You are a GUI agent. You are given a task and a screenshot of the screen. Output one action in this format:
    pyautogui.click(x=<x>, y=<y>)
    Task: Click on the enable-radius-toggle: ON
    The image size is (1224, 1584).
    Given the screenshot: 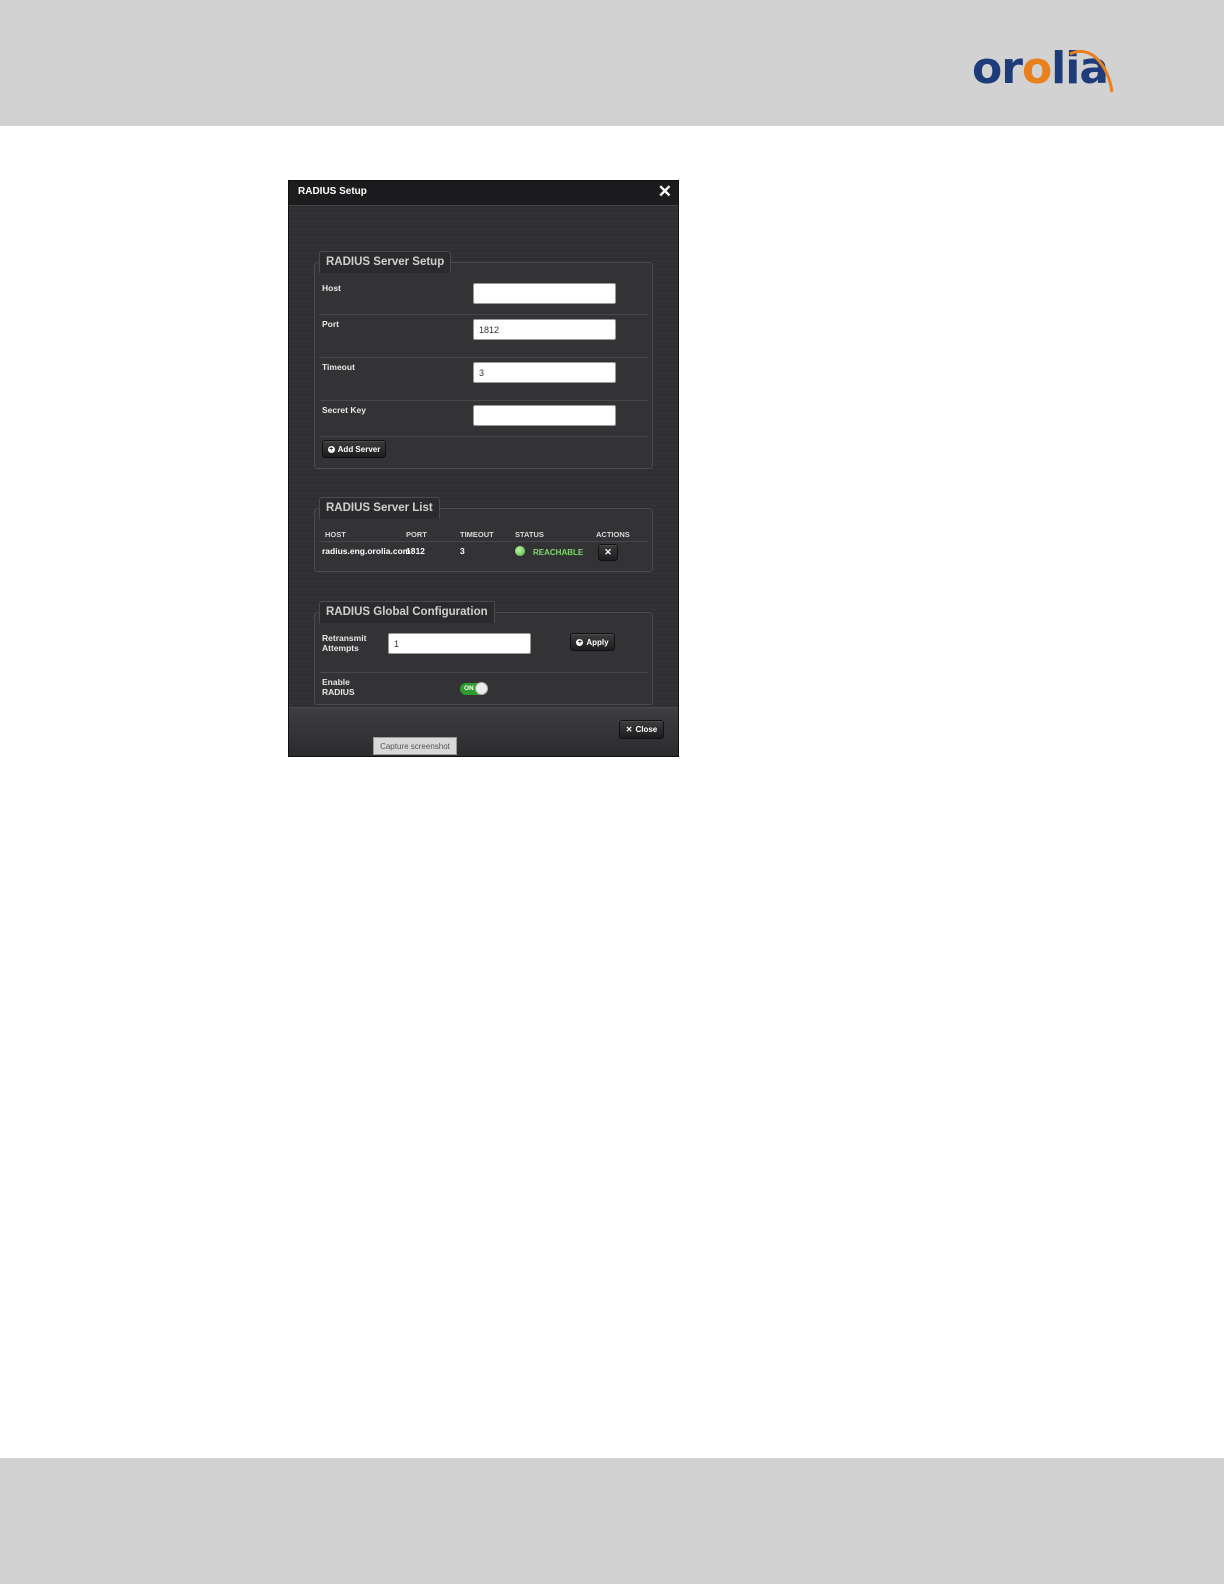 What is the action you would take?
    pyautogui.click(x=474, y=688)
    